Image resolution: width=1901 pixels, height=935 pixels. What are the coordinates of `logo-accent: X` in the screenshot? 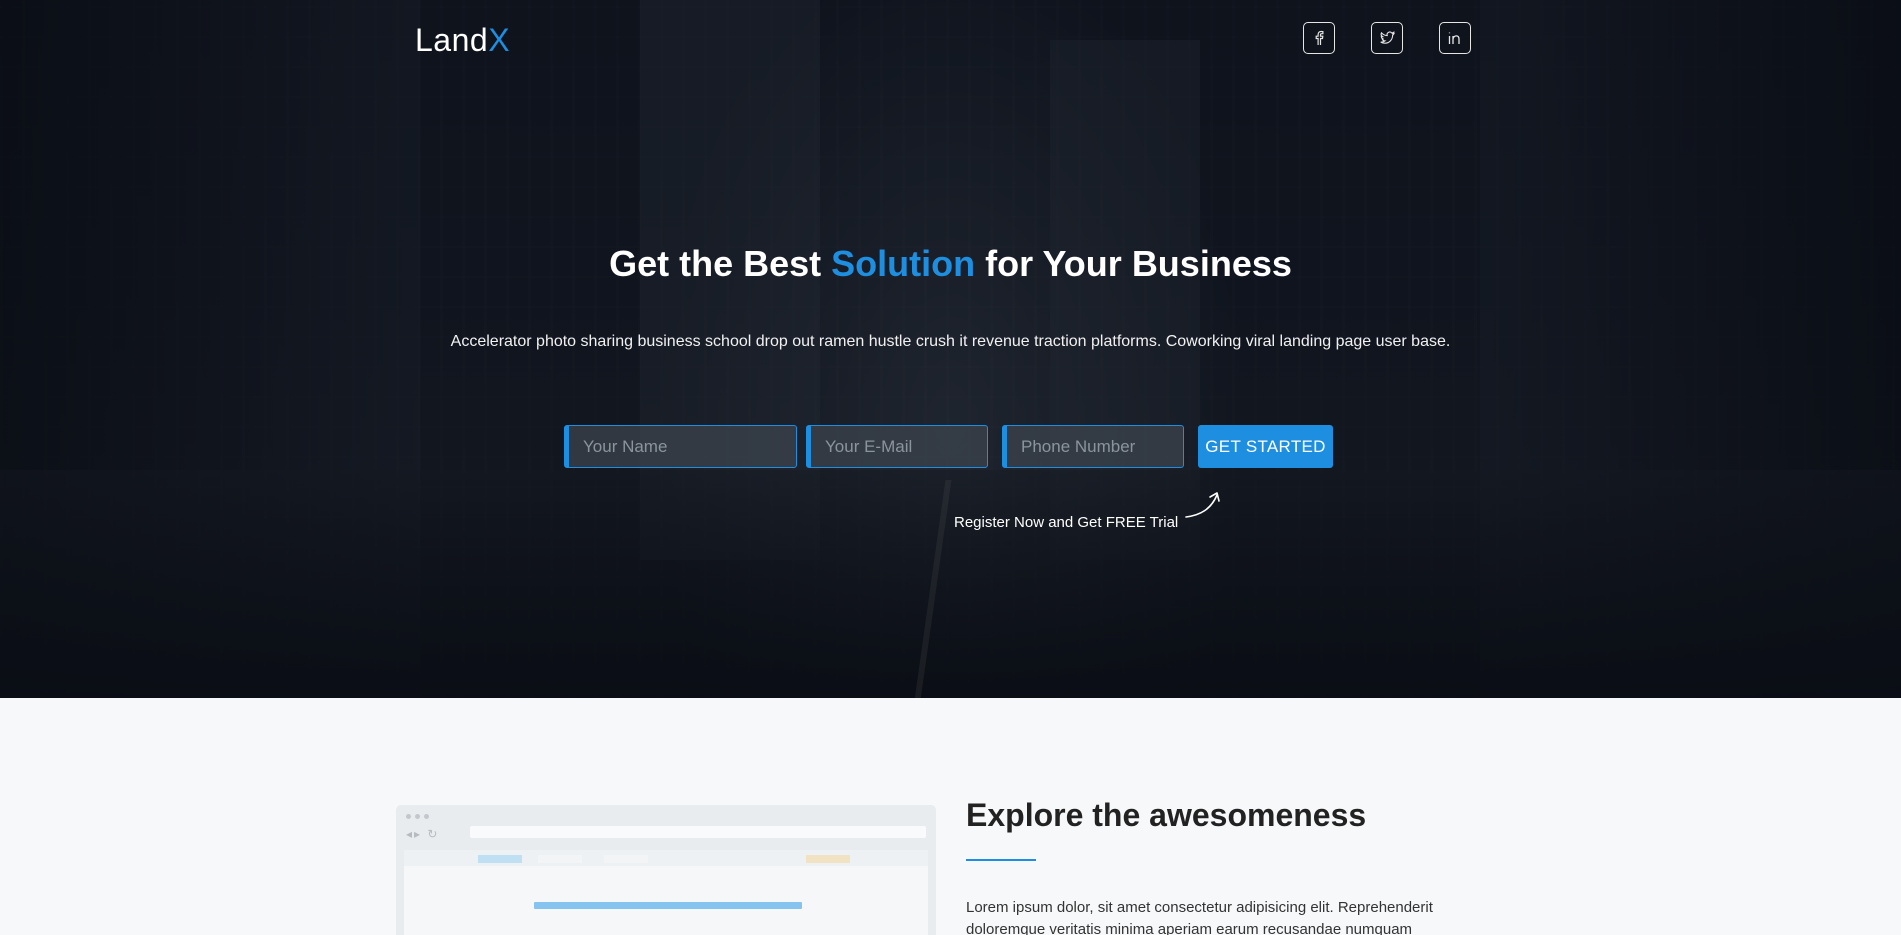 It's located at (499, 40).